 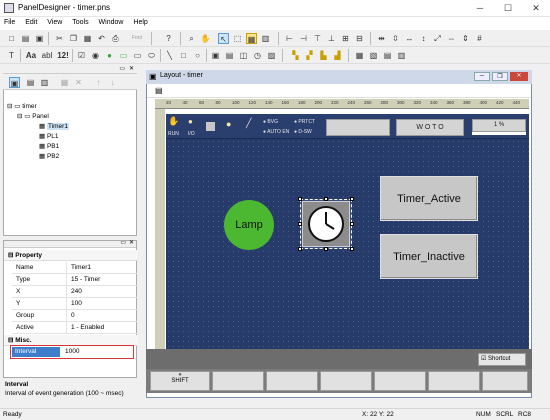 What do you see at coordinates (387, 55) in the screenshot?
I see `properties-icon: ▤` at bounding box center [387, 55].